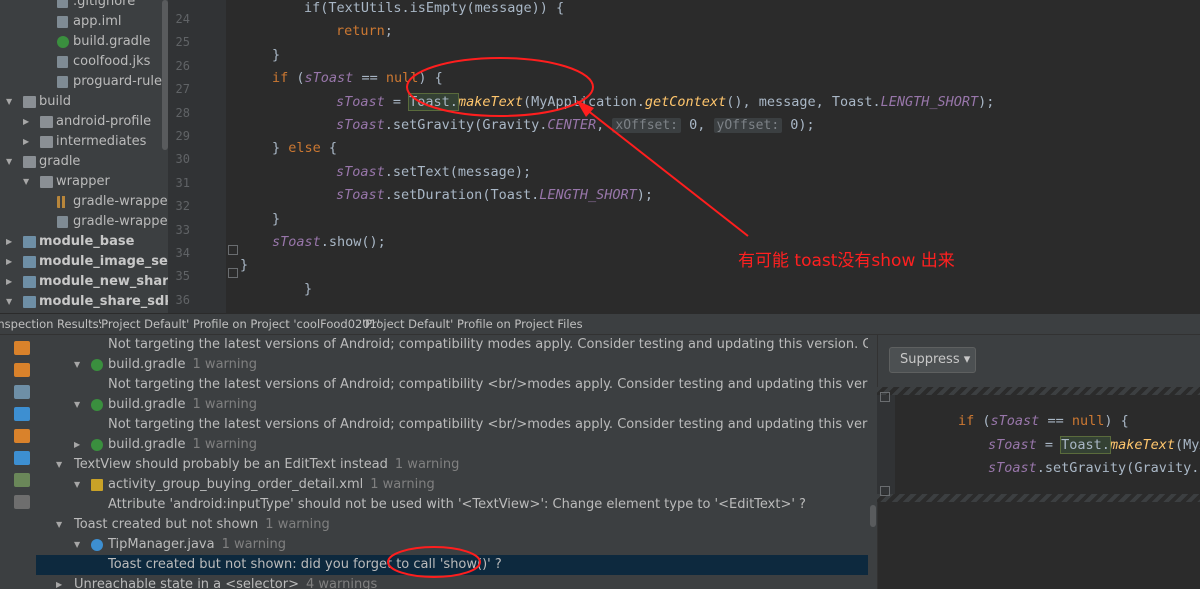 This screenshot has width=1200, height=589. I want to click on results-row: ▼ TipManager.java 1 warning, so click(456, 545).